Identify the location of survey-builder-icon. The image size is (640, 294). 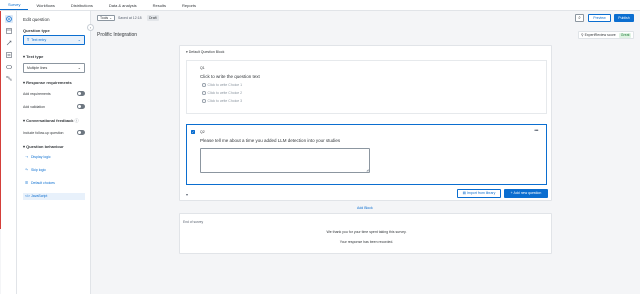
(9, 19).